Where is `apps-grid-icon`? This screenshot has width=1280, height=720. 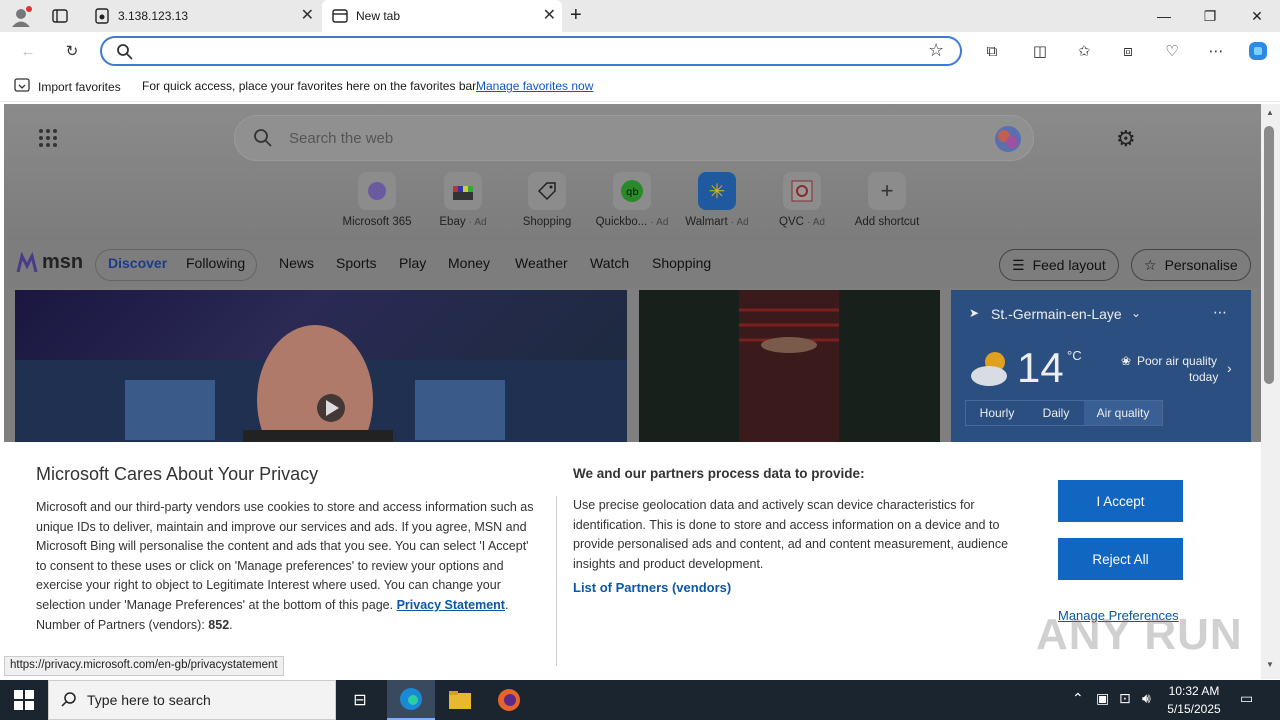 apps-grid-icon is located at coordinates (48, 140).